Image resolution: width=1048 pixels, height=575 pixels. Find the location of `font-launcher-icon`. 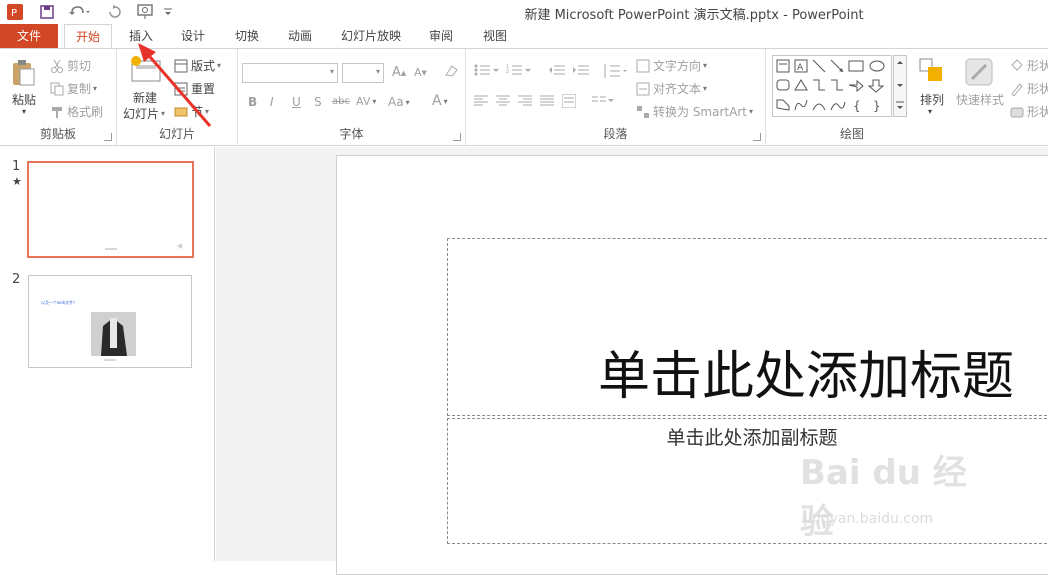

font-launcher-icon is located at coordinates (457, 137).